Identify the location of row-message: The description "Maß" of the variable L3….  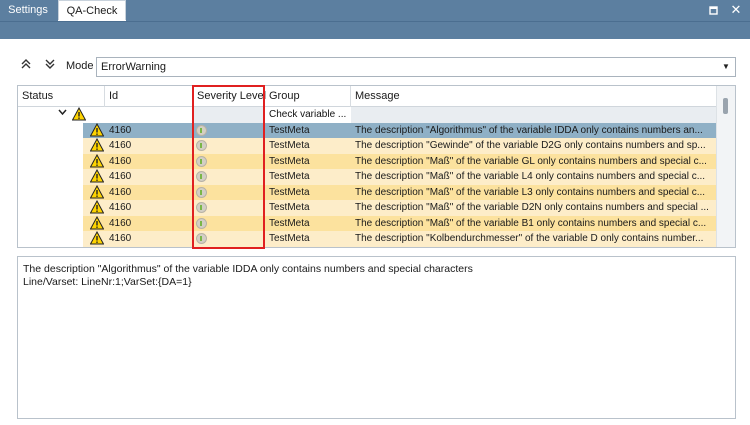
(533, 192).